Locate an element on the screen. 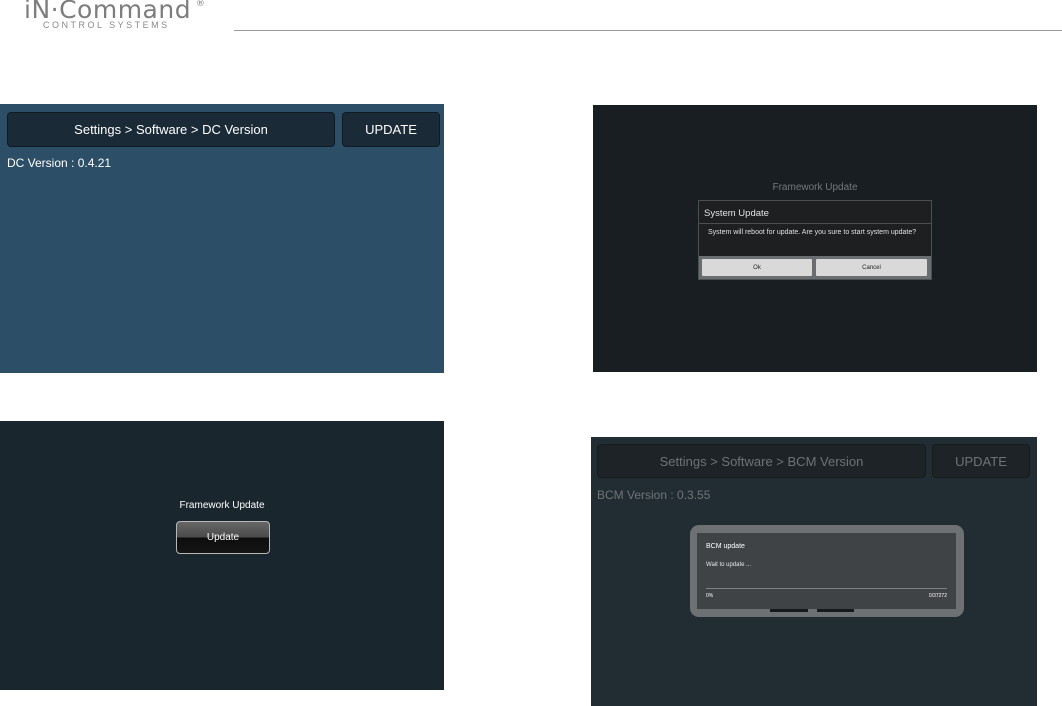 This screenshot has height=706, width=1062. breadcrumb: Settings > Software > DC Version is located at coordinates (171, 129).